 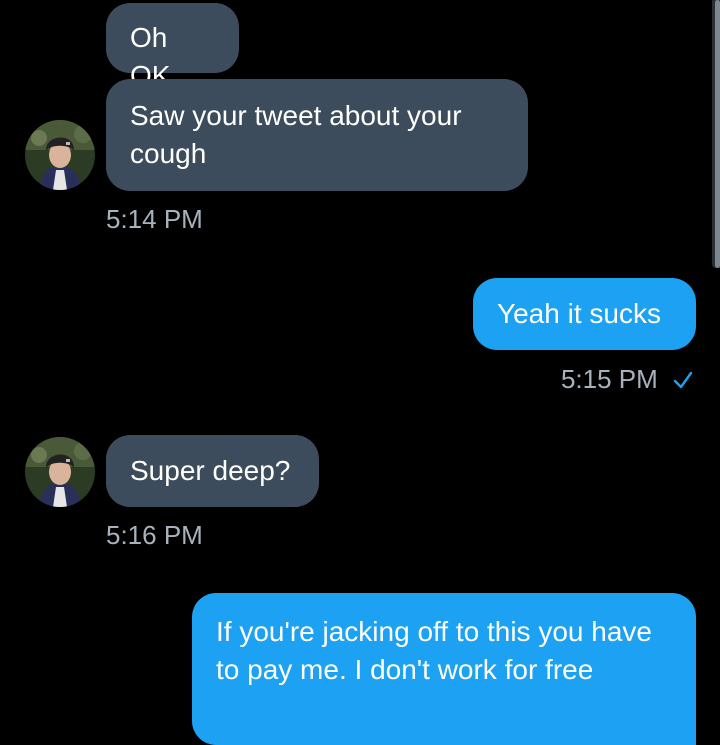 I want to click on message-text: Saw your tweet about your cough, so click(x=296, y=134).